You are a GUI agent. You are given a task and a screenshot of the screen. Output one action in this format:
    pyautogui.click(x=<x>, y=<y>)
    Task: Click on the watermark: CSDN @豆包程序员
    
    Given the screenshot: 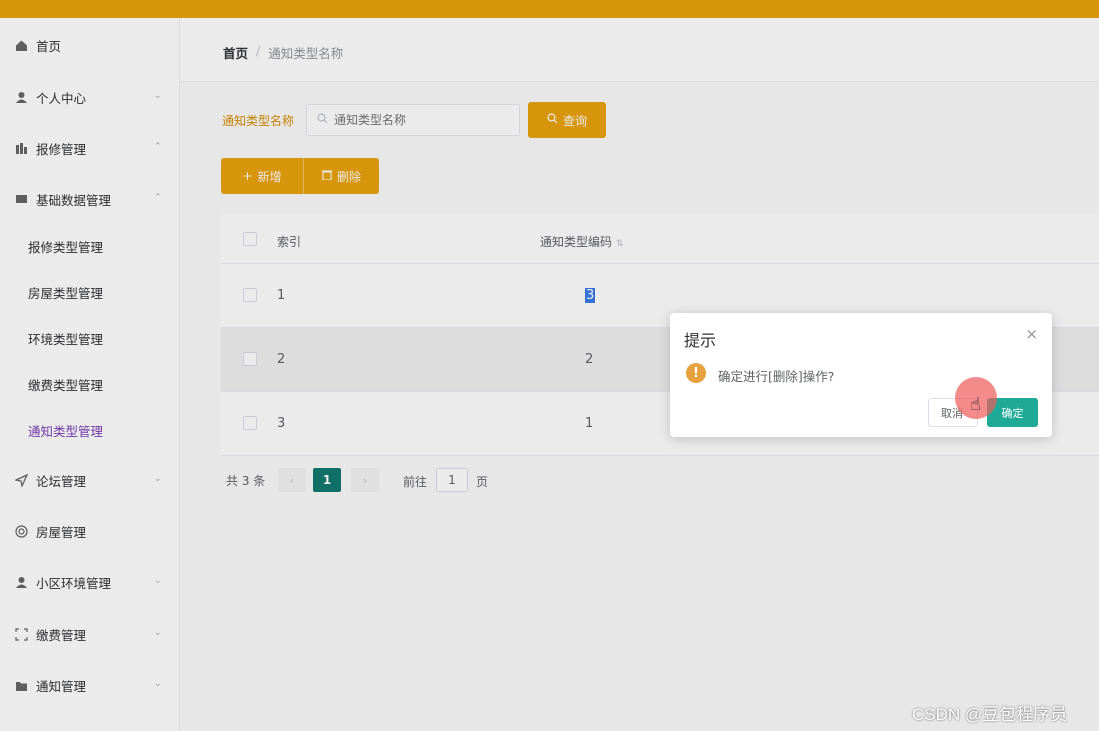 What is the action you would take?
    pyautogui.click(x=990, y=714)
    